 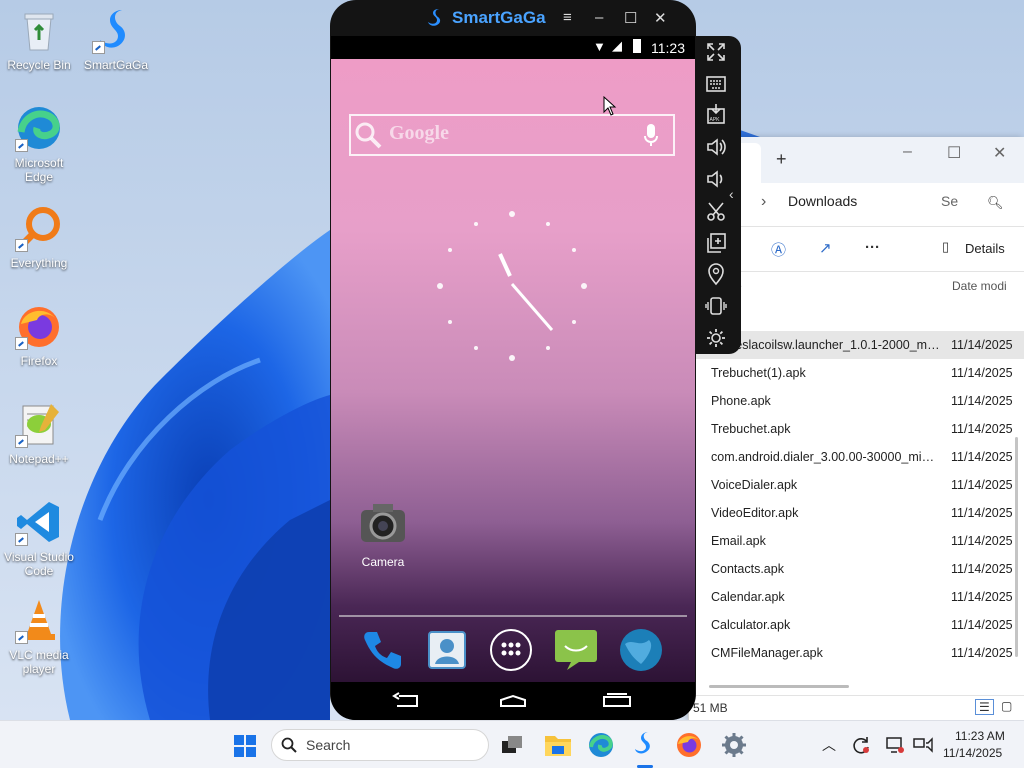 What do you see at coordinates (979, 286) in the screenshot?
I see `column-header-date: Date modi` at bounding box center [979, 286].